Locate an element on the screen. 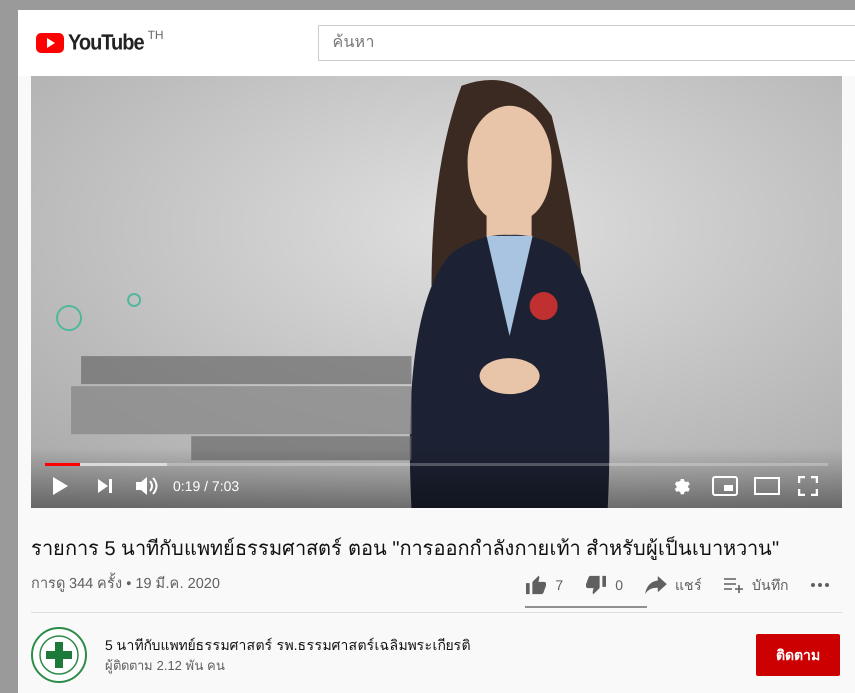 This screenshot has height=693, width=855. more-icon is located at coordinates (820, 585).